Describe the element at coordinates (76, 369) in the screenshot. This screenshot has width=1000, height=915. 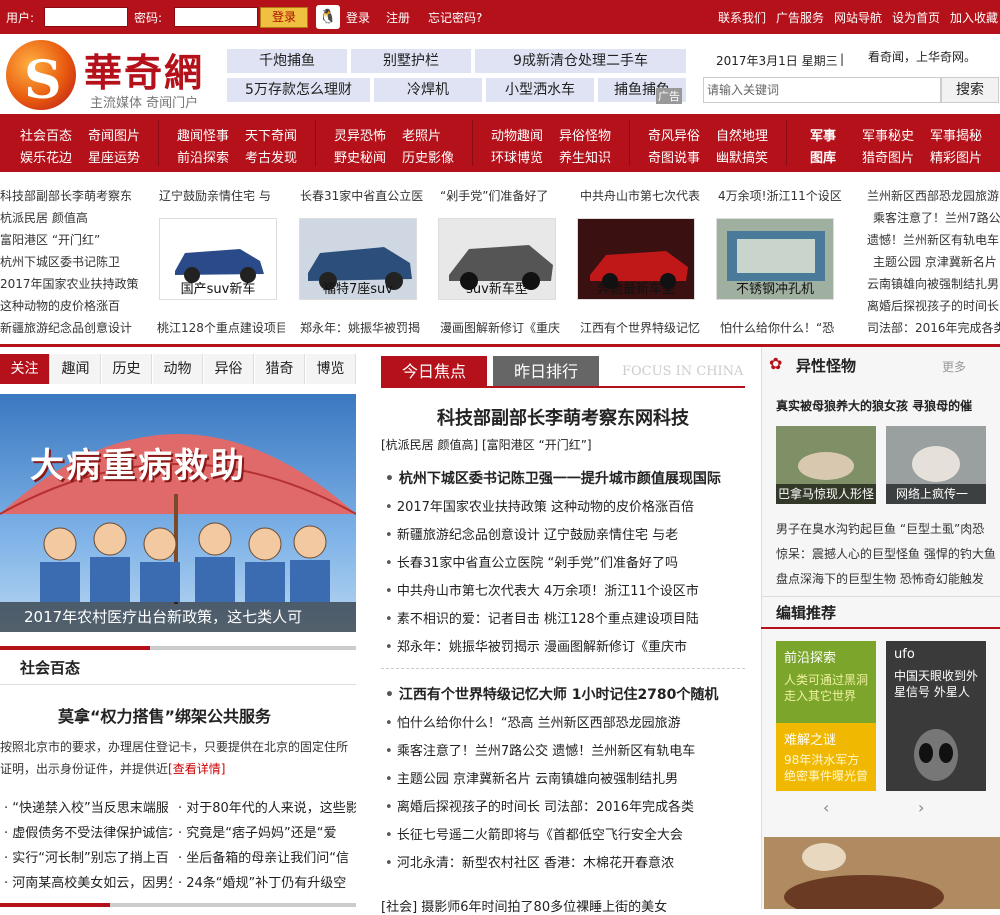
I see `tab-fun: 趣闻` at that location.